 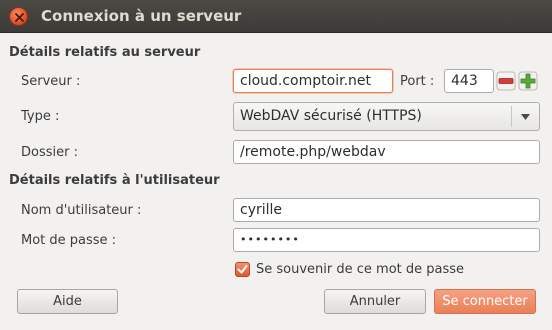 I want to click on username-input: cyrille, so click(x=386, y=210).